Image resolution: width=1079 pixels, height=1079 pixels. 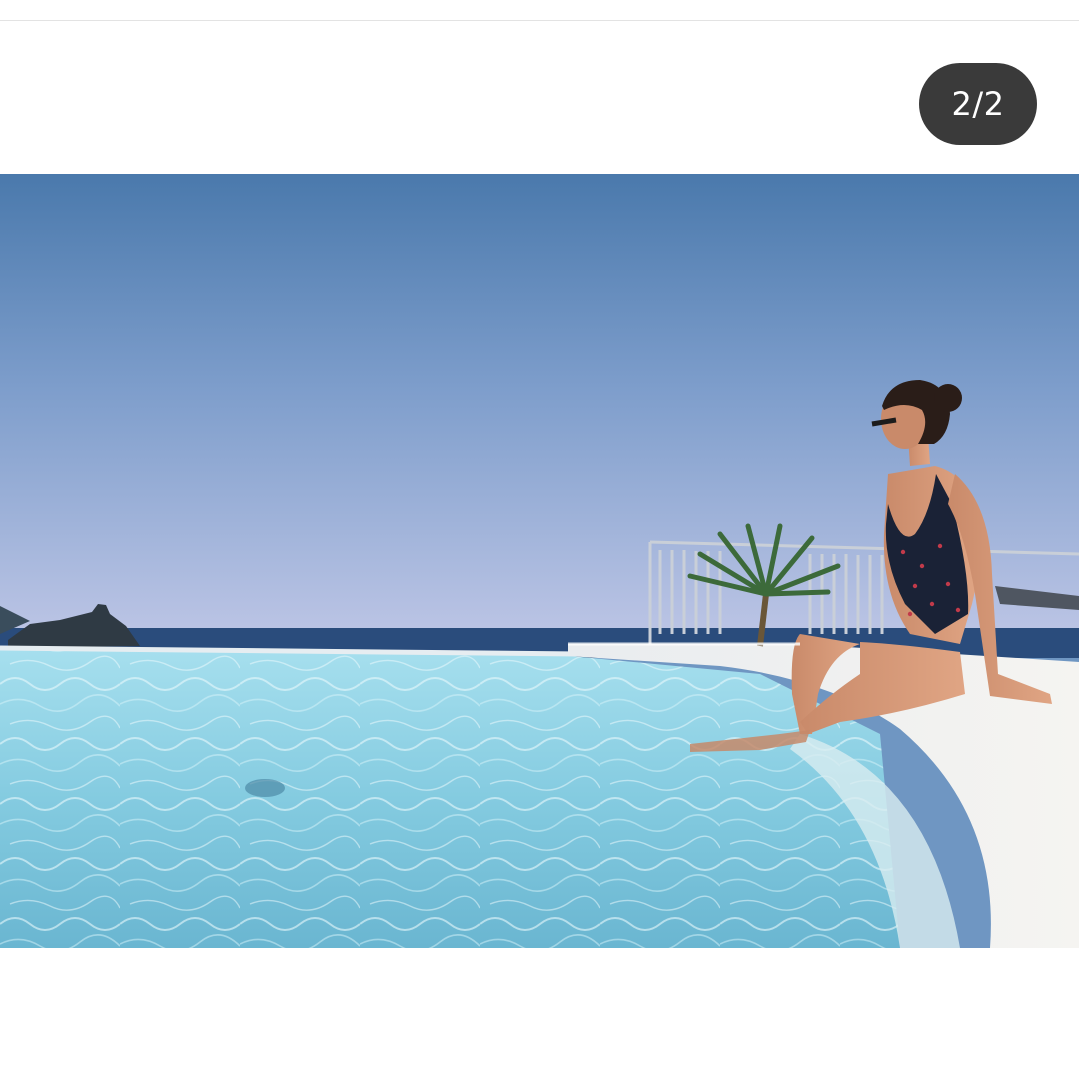 What do you see at coordinates (265, 788) in the screenshot?
I see `pool-drain` at bounding box center [265, 788].